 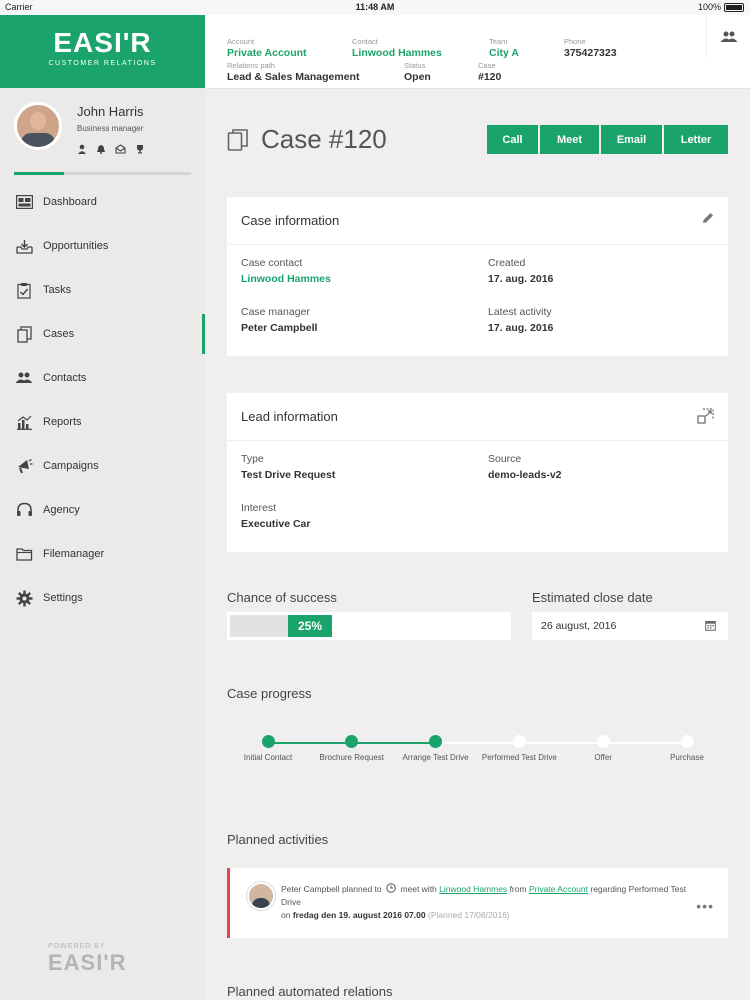 I want to click on user-name: John Harris, so click(x=110, y=111).